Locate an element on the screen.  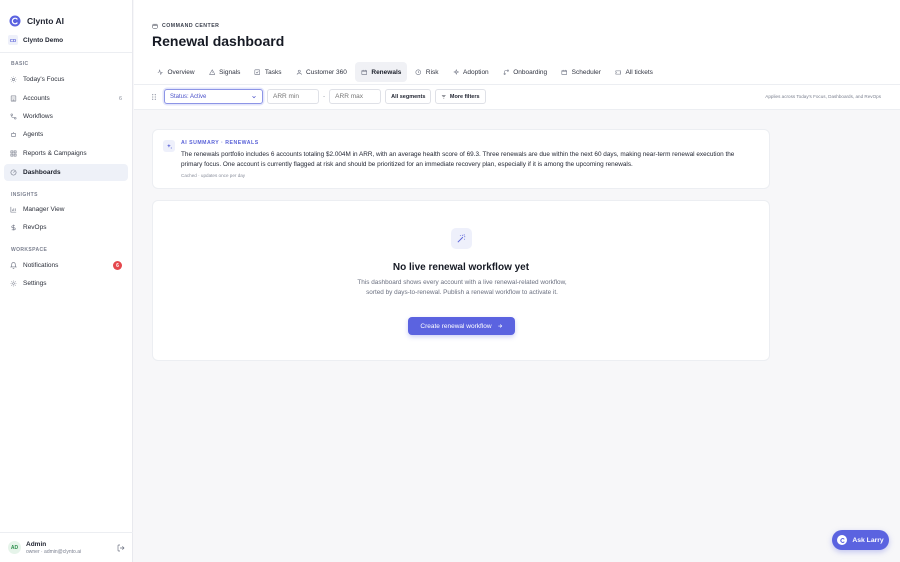
sidebar-item-dashboards: Dashboards is located at coordinates (66, 172).